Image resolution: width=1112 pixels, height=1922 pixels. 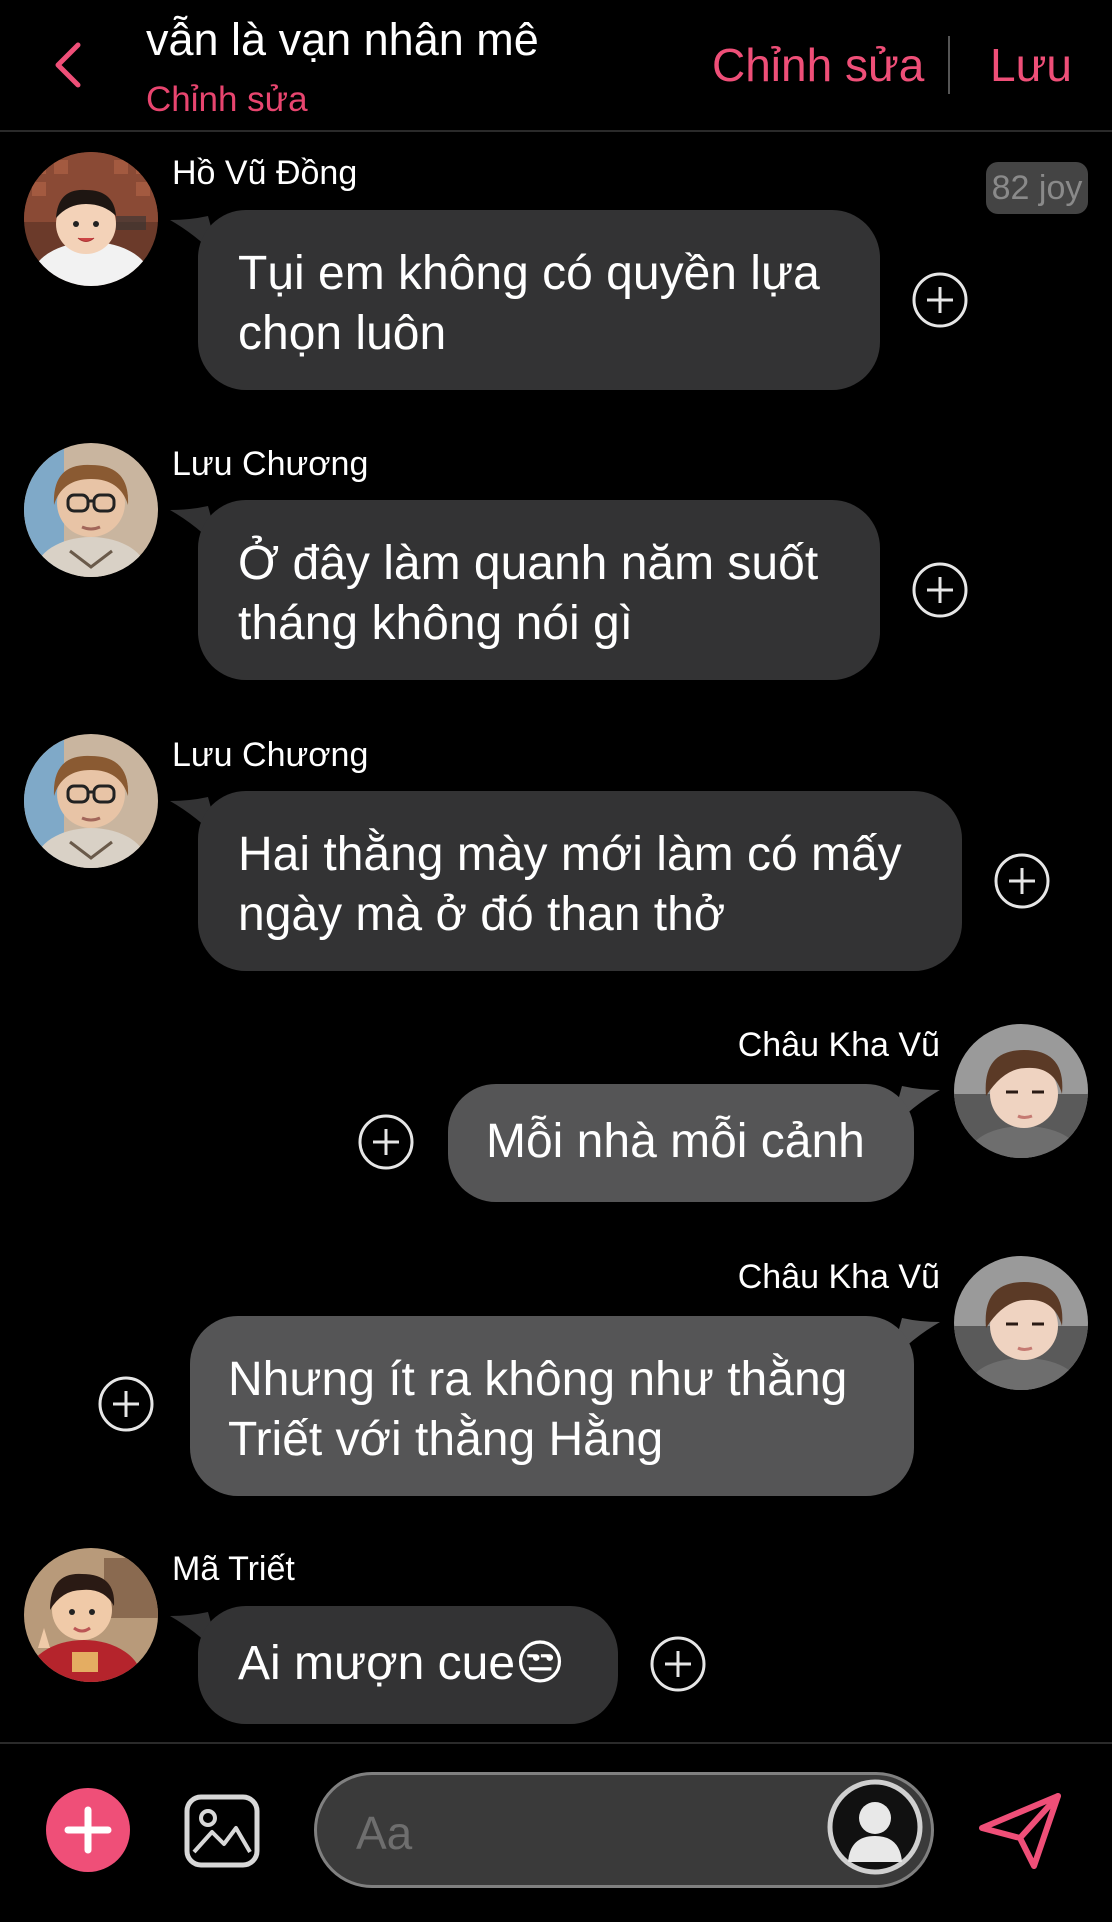 I want to click on plus-icon, so click(x=88, y=1830).